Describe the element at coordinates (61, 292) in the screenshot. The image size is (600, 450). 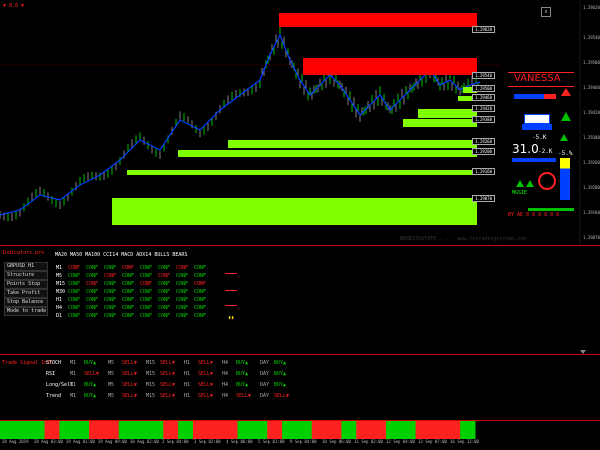
I see `timeframe-label: M30` at that location.